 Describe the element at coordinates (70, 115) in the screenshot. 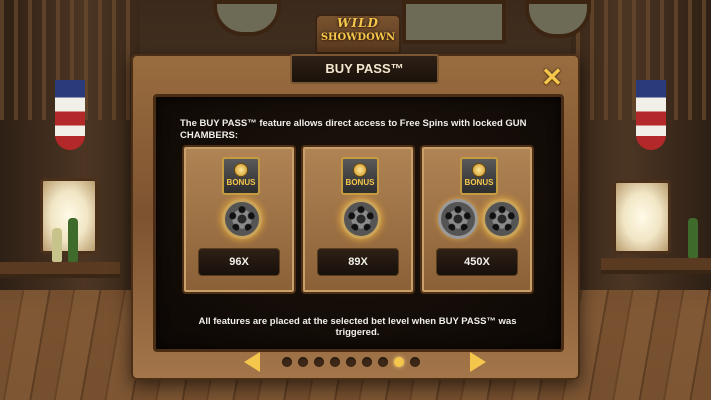

I see `left-bunting-decoration` at that location.